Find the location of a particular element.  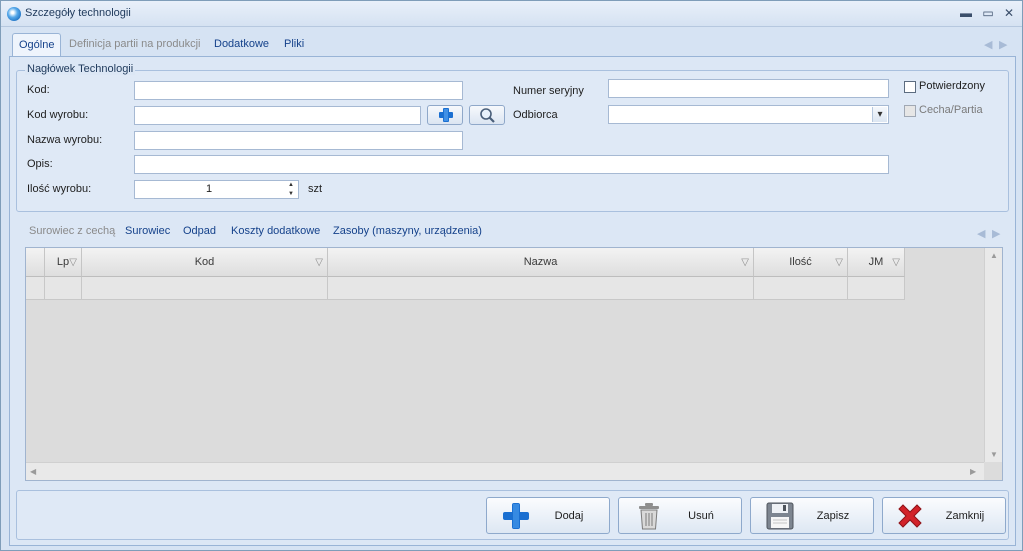

nazwa-wyrobu-input is located at coordinates (298, 140).